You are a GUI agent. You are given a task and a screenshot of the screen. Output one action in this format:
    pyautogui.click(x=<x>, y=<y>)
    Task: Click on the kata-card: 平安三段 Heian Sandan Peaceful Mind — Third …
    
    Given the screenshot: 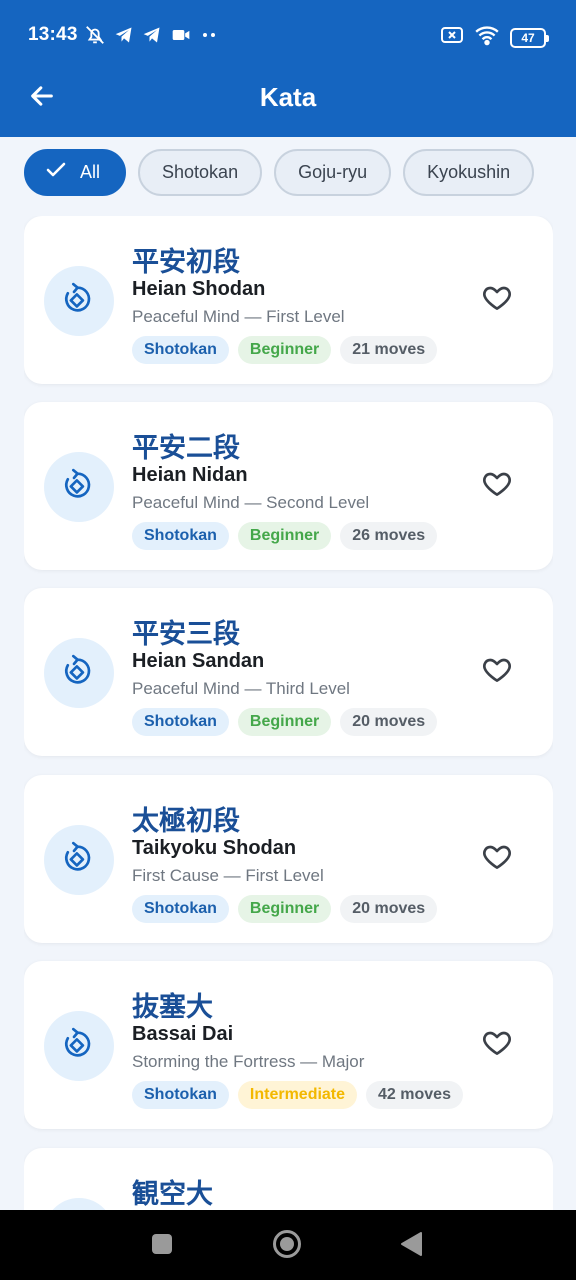 What is the action you would take?
    pyautogui.click(x=288, y=672)
    